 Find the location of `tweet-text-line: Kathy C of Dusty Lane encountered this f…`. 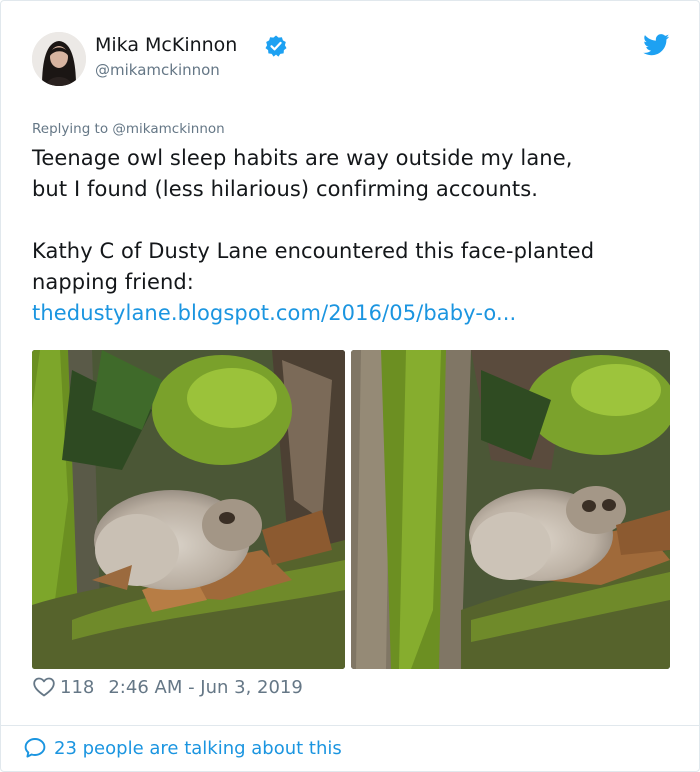

tweet-text-line: Kathy C of Dusty Lane encountered this f… is located at coordinates (313, 251).